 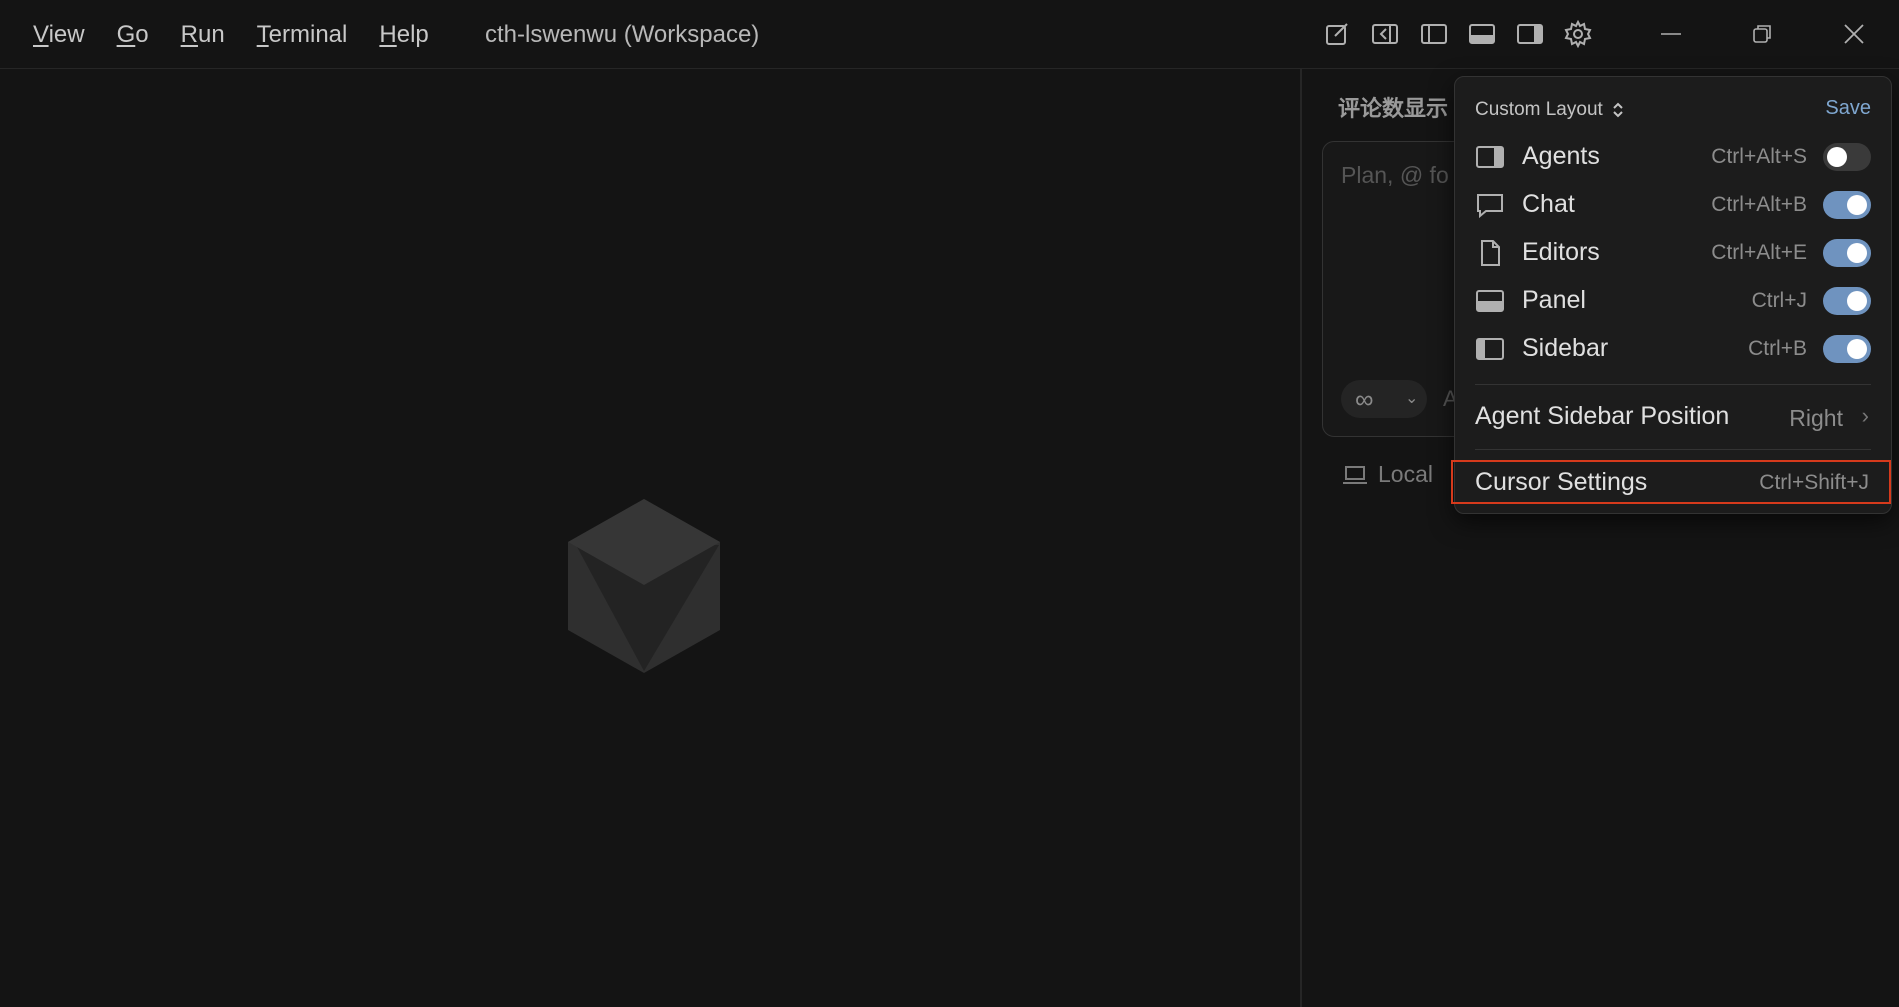 I want to click on local-environment: Local, so click(x=1387, y=474).